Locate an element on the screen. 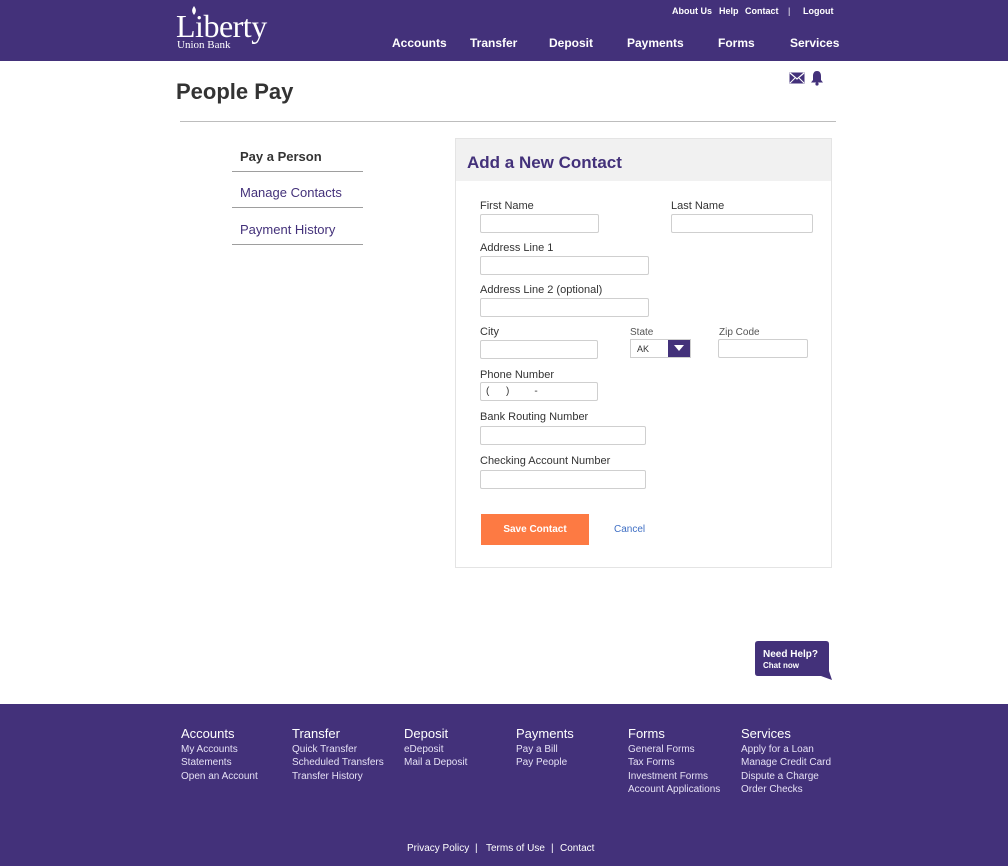 Image resolution: width=1008 pixels, height=866 pixels. last-name-label: Last Name is located at coordinates (698, 206).